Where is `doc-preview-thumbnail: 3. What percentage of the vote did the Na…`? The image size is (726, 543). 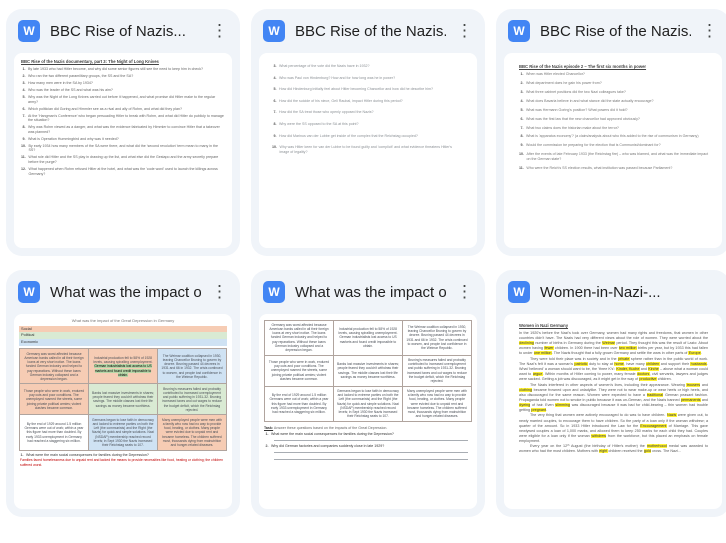
doc-preview-thumbnail: 3. What percentage of the vote did the Na… is located at coordinates (368, 150).